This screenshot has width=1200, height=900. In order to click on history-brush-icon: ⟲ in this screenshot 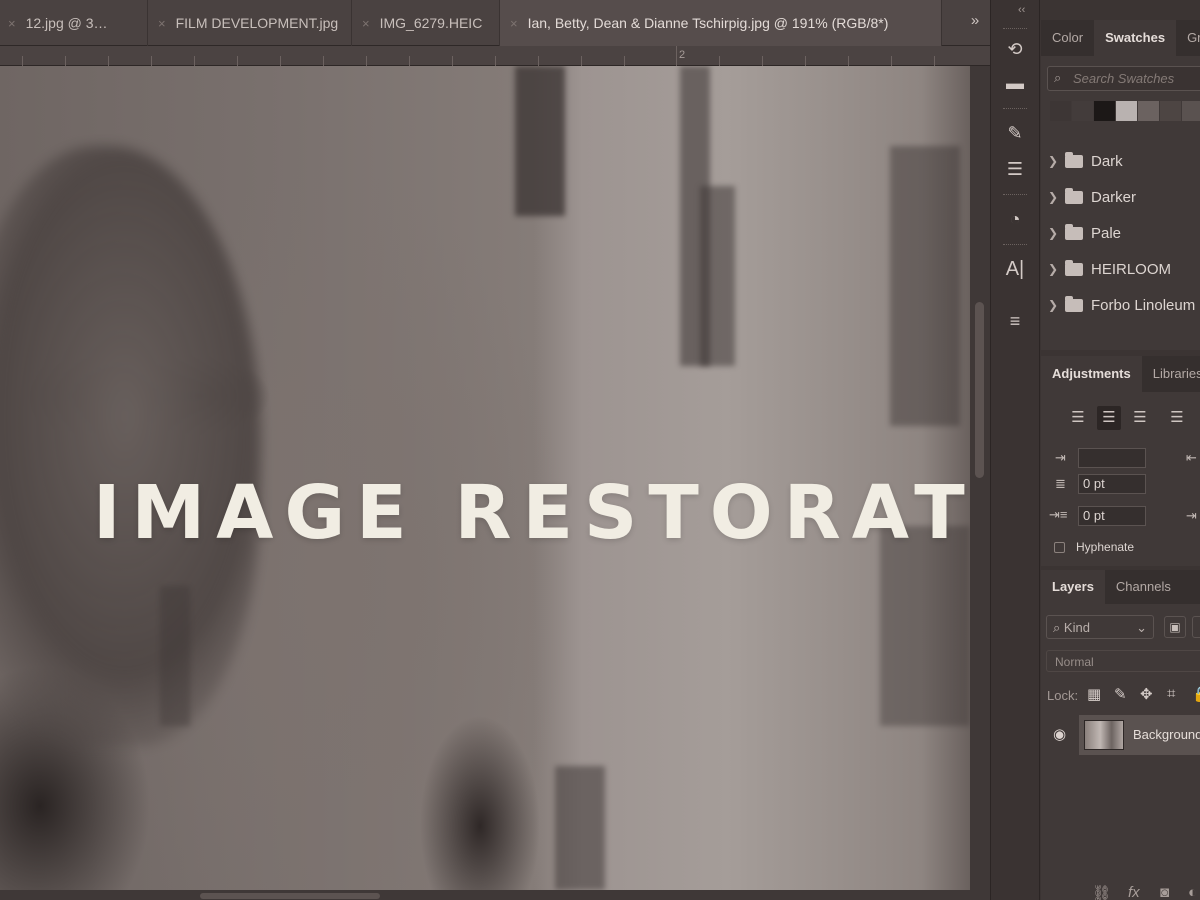, I will do `click(1015, 49)`.